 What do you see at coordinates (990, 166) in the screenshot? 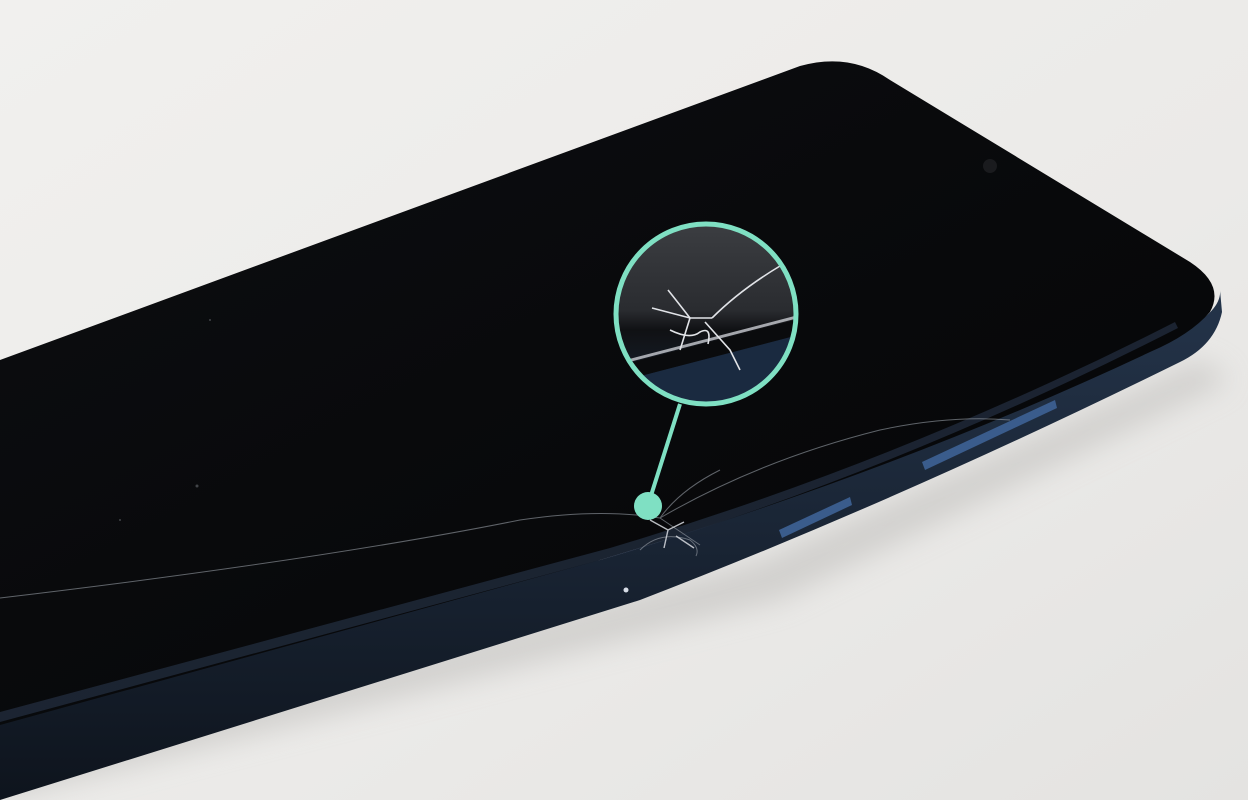
I see `front-camera` at bounding box center [990, 166].